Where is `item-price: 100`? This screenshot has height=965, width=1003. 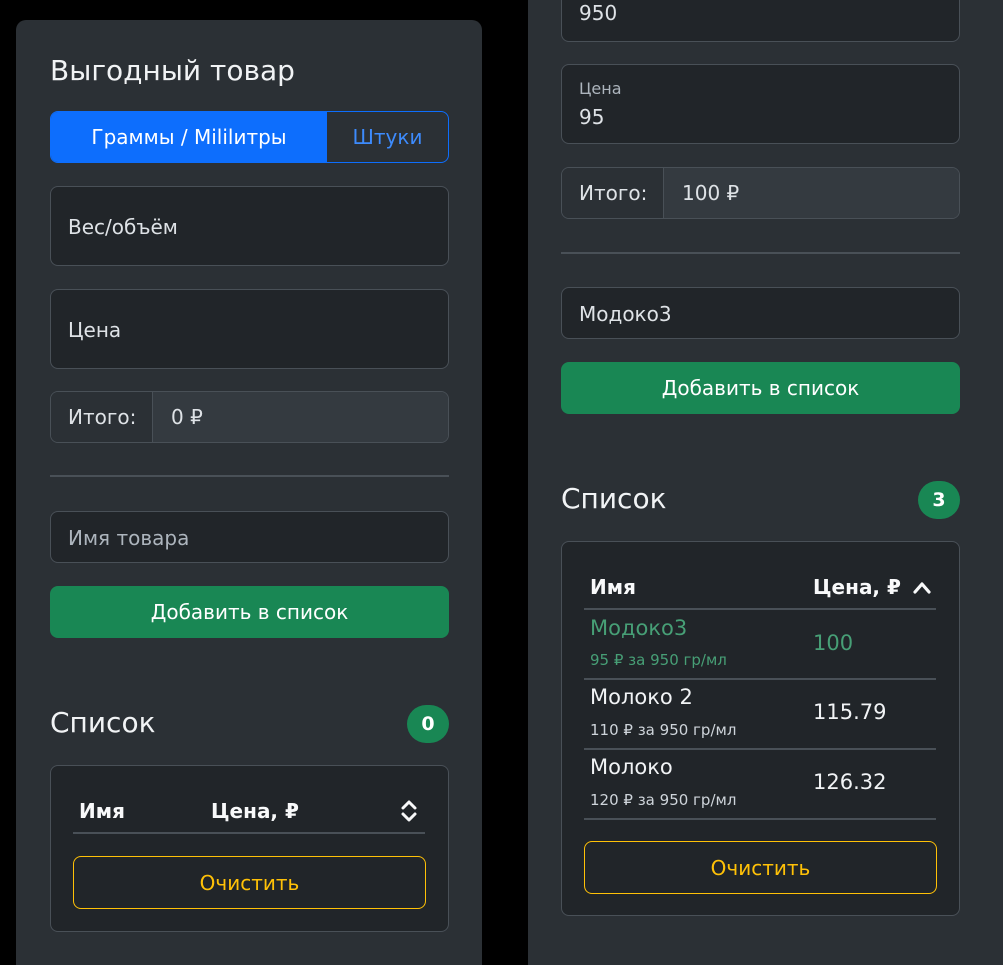 item-price: 100 is located at coordinates (833, 643).